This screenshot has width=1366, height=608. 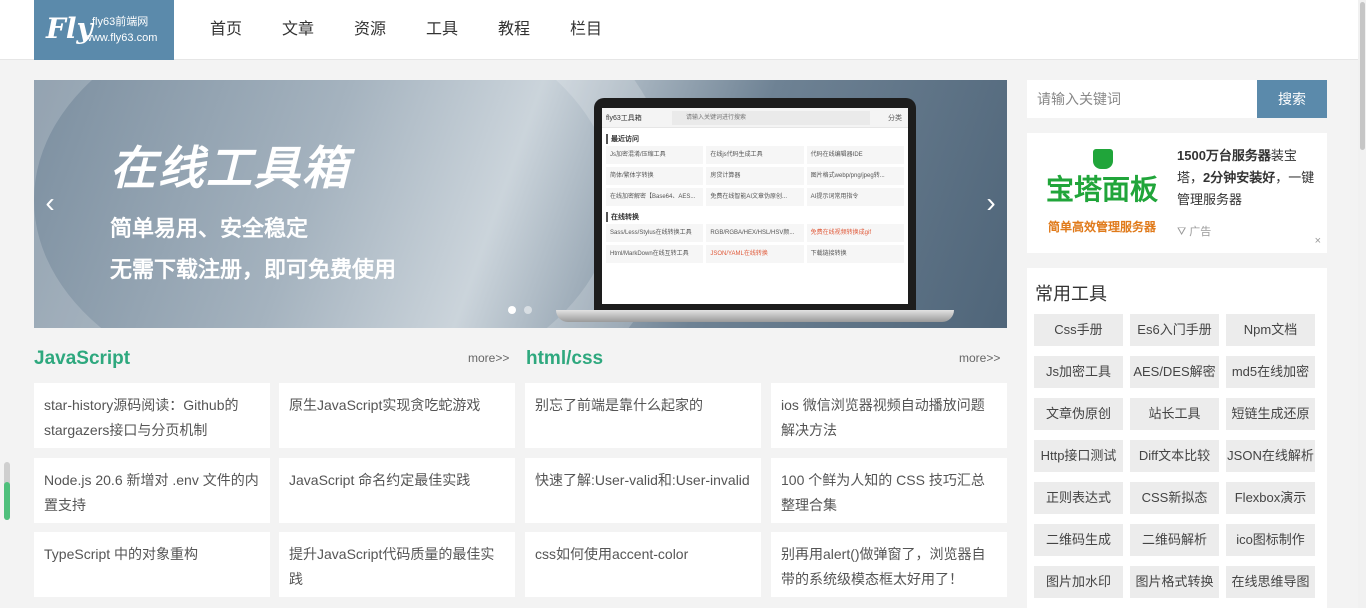 I want to click on article-card: JavaScript 命名约定最佳实践, so click(x=397, y=490).